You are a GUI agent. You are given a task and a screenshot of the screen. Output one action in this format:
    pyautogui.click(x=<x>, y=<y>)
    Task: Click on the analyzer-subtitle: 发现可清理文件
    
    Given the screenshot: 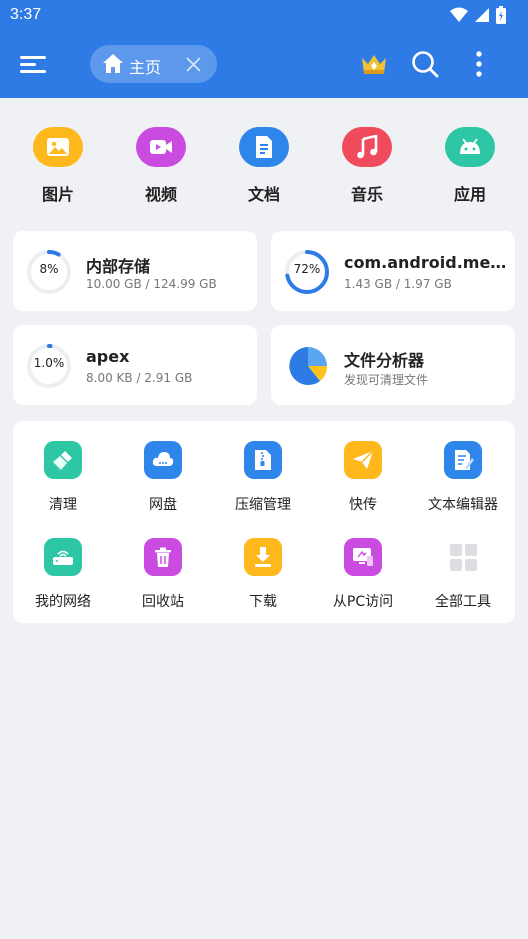 What is the action you would take?
    pyautogui.click(x=386, y=380)
    